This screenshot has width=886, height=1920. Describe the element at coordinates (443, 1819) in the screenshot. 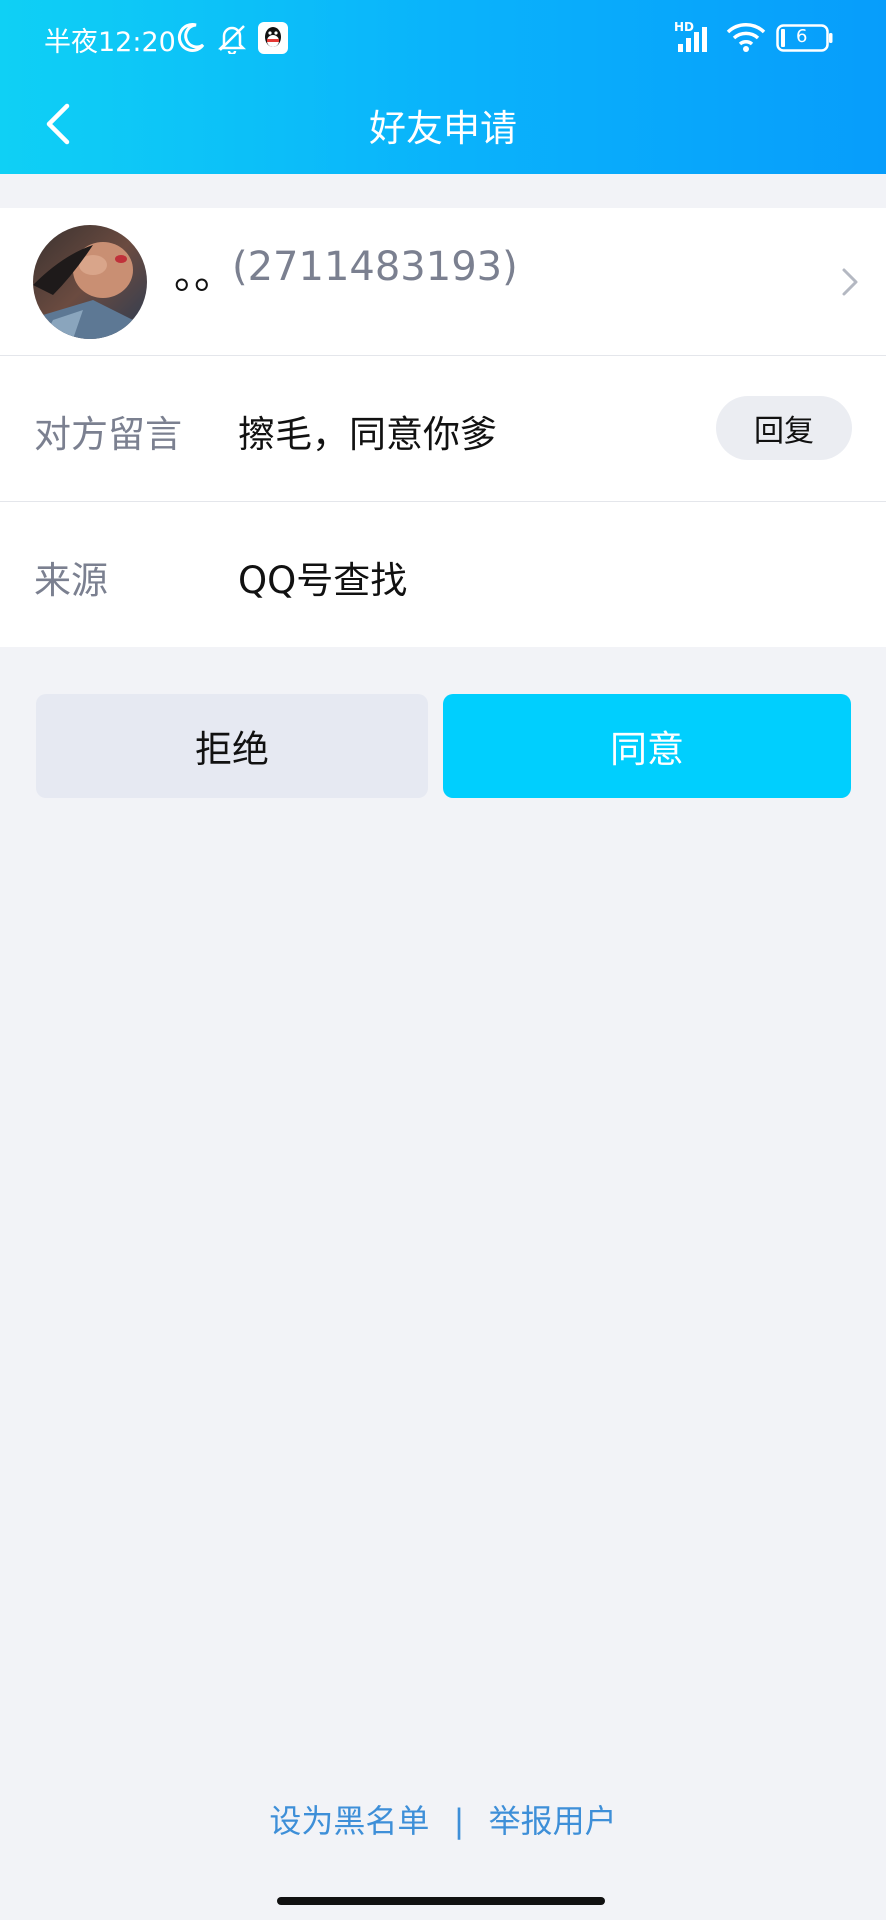

I see `footer-links: 设为黑名单 | 举报用户` at that location.